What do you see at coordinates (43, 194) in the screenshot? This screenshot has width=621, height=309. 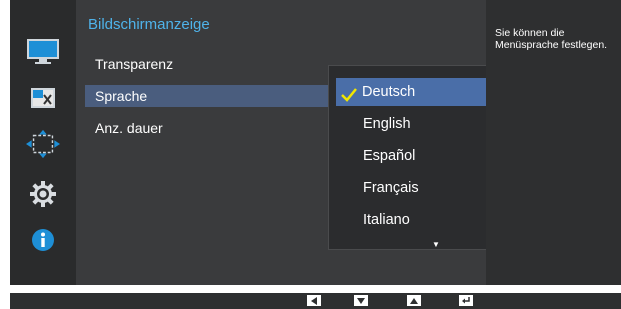 I see `gear-icon` at bounding box center [43, 194].